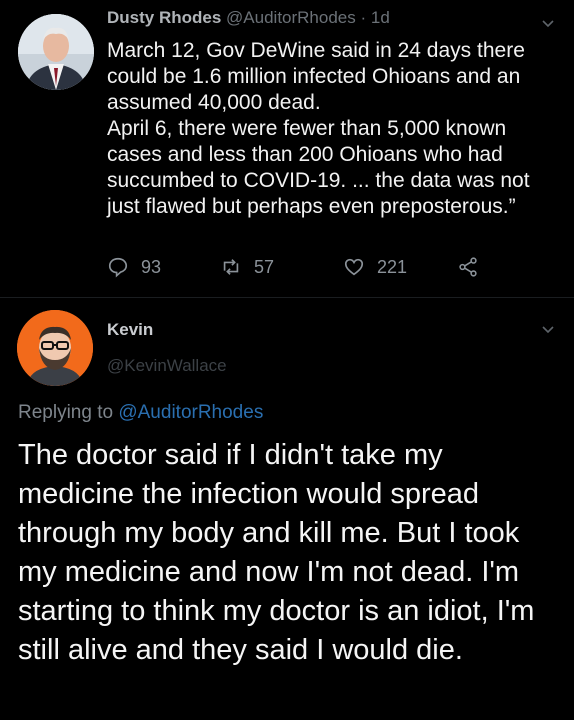  I want to click on author-name: Kevin, so click(130, 330).